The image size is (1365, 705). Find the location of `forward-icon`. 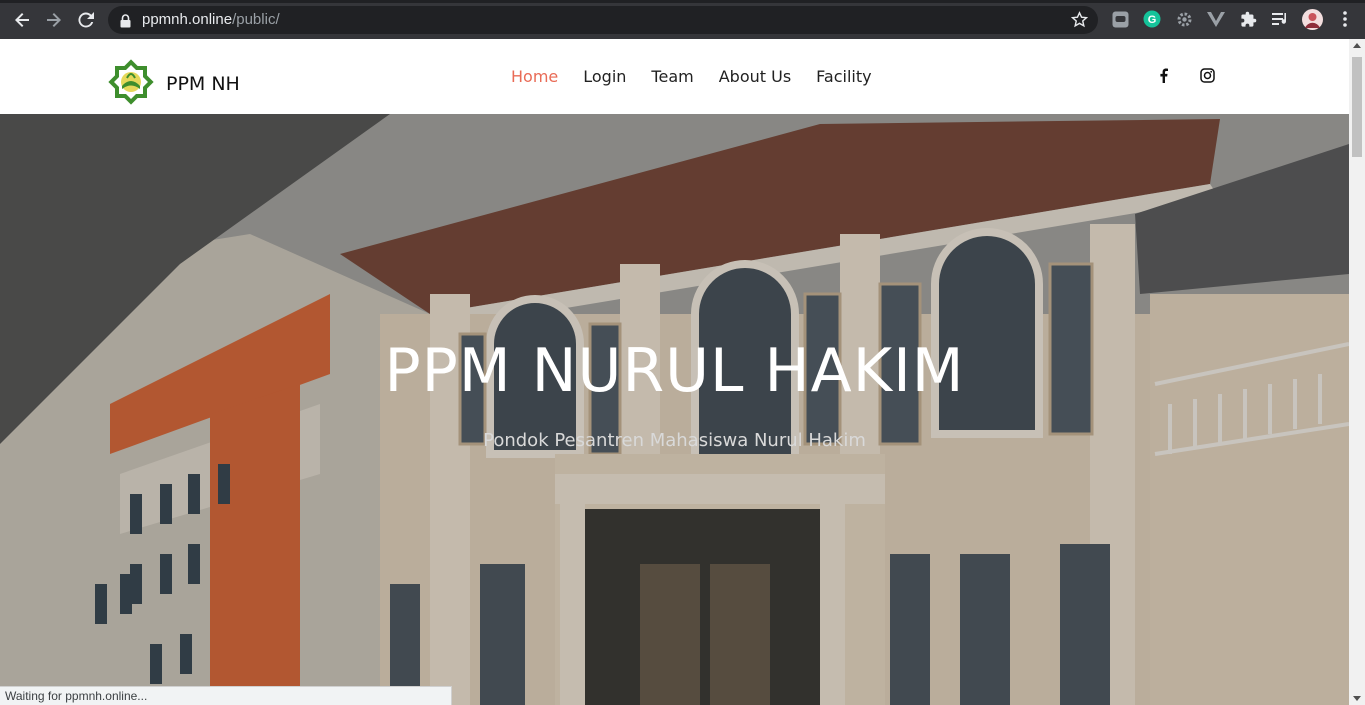

forward-icon is located at coordinates (54, 20).